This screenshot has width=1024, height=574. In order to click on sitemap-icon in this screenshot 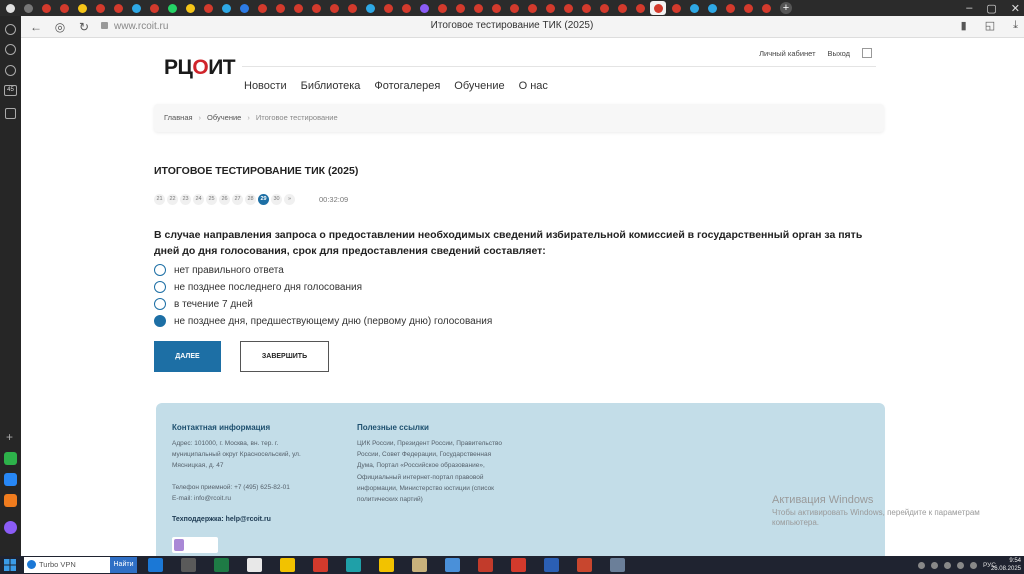, I will do `click(867, 53)`.